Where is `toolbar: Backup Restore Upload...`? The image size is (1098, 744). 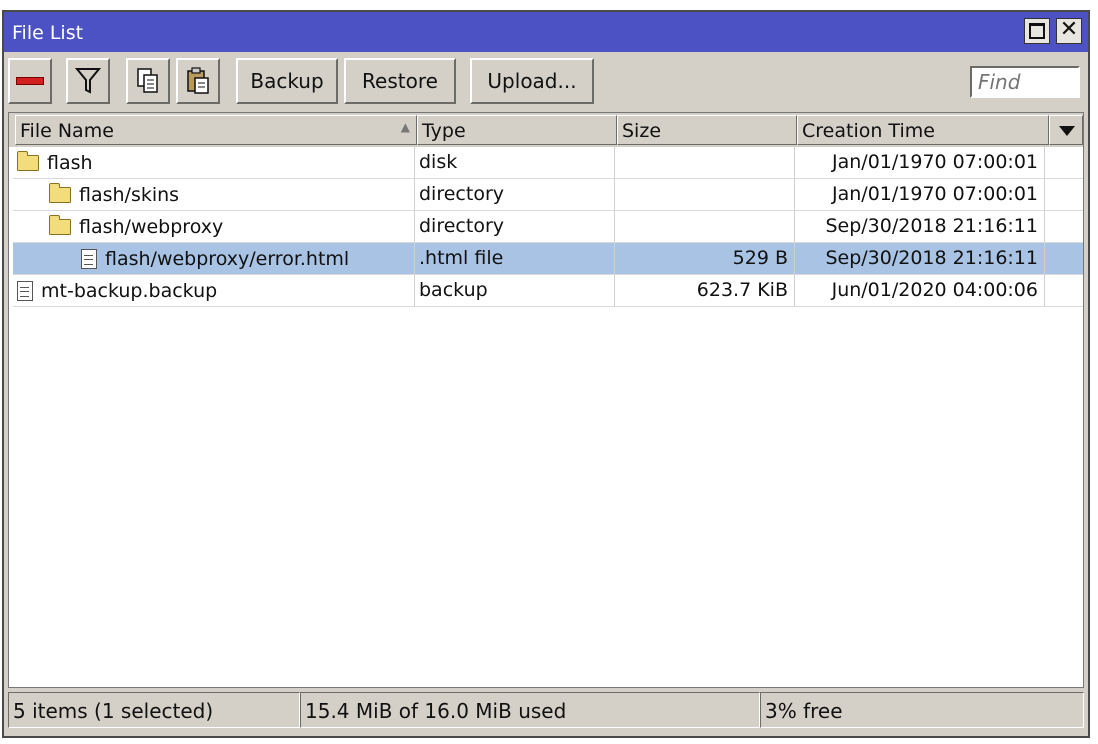 toolbar: Backup Restore Upload... is located at coordinates (546, 81).